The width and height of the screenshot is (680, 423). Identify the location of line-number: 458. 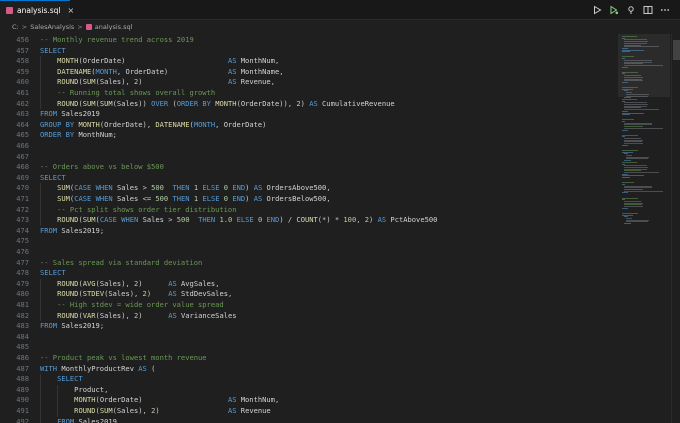
(22, 61).